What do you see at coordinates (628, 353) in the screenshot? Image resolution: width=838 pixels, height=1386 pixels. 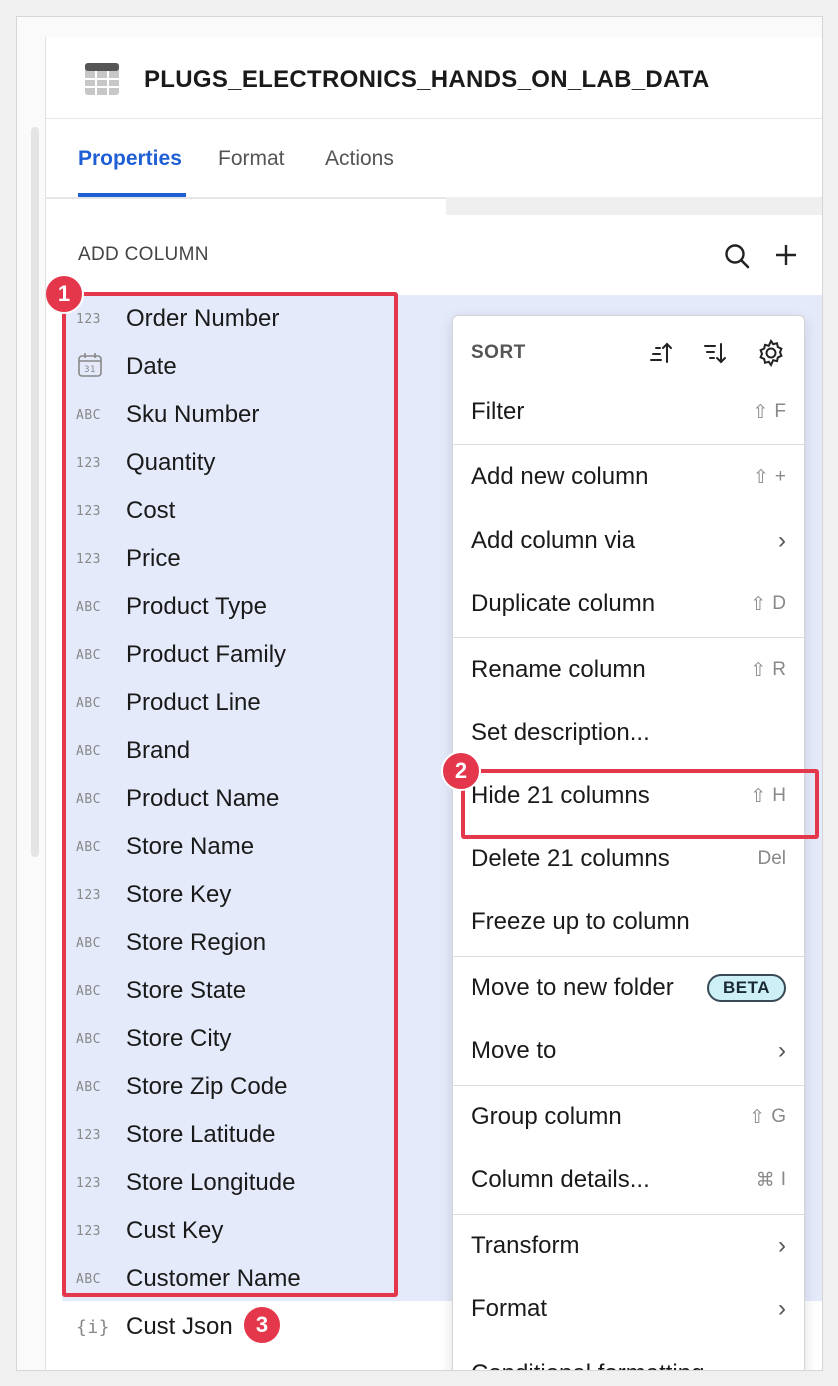 I see `sort-row: SORT` at bounding box center [628, 353].